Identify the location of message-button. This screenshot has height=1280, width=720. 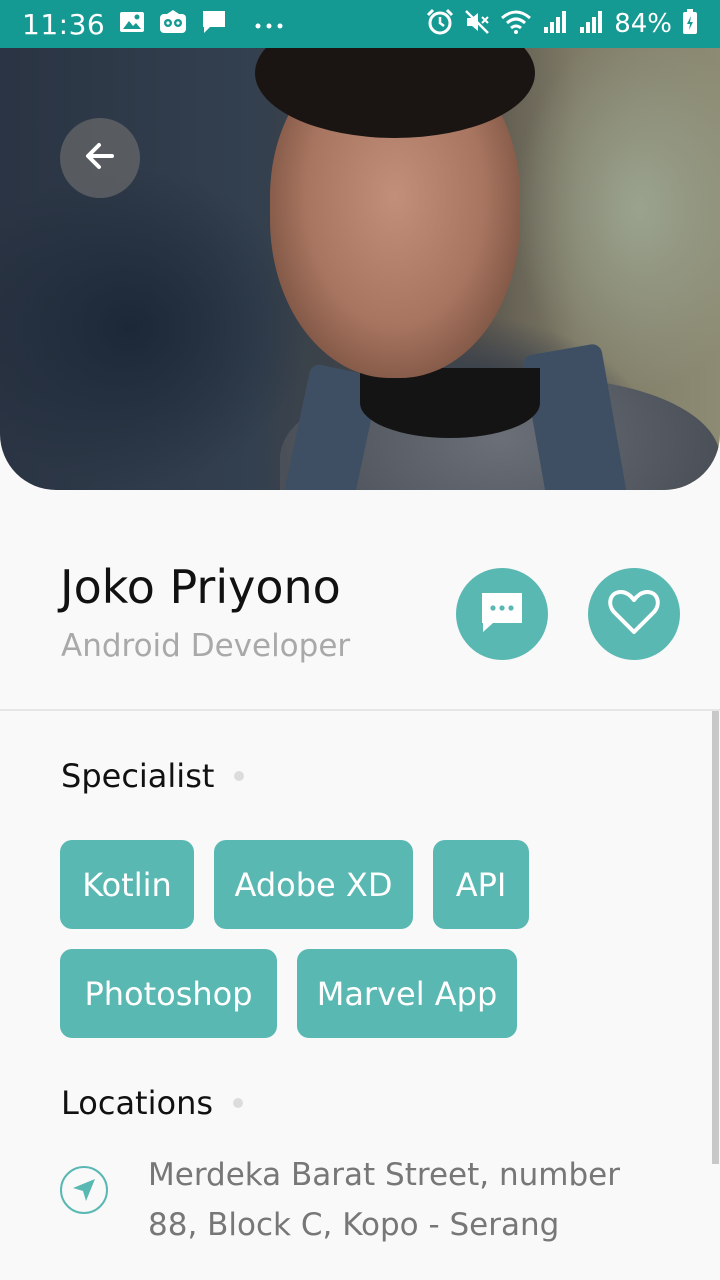
(502, 614).